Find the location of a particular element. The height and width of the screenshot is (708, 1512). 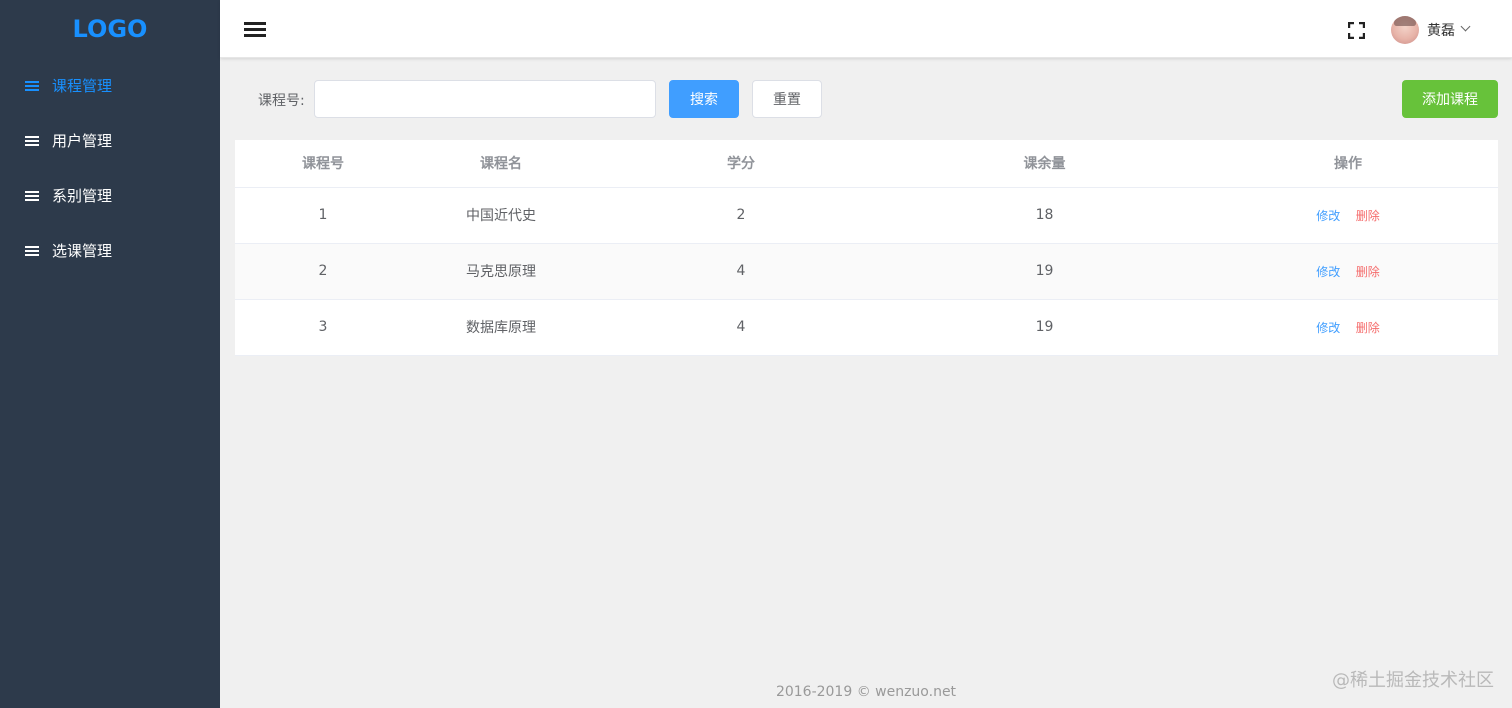

sidebar-item-label: 用户管理 is located at coordinates (82, 141).